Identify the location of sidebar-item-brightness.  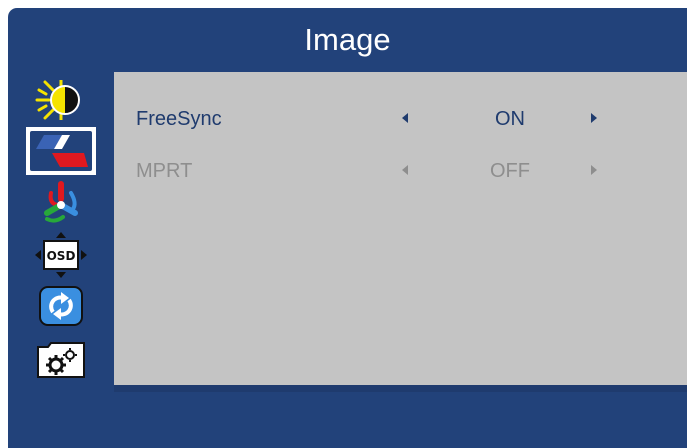
(61, 99).